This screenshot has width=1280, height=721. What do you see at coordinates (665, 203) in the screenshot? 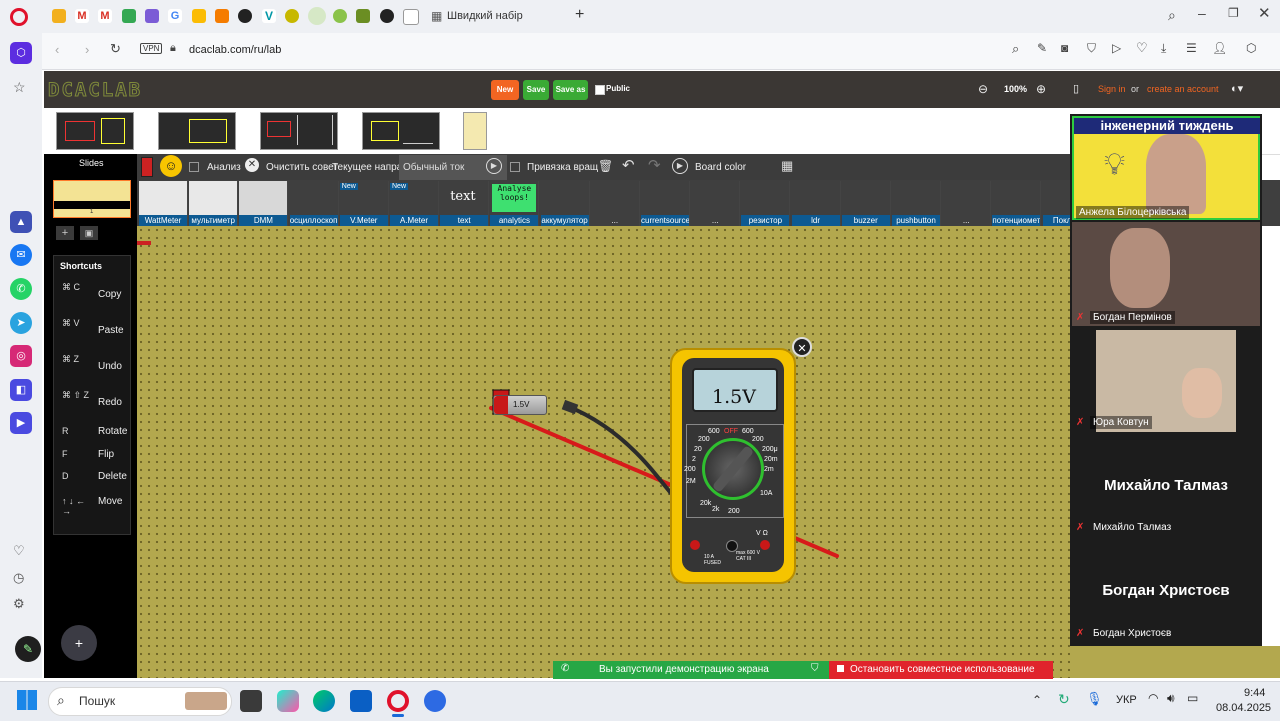
I see `component-currentsource: currentsource` at bounding box center [665, 203].